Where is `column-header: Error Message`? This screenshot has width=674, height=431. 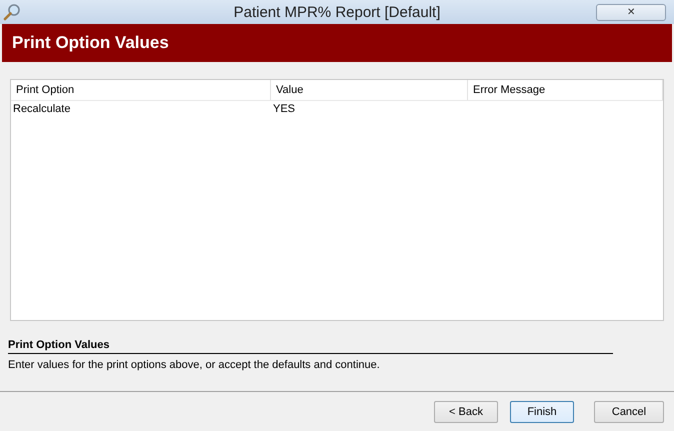
column-header: Error Message is located at coordinates (565, 90).